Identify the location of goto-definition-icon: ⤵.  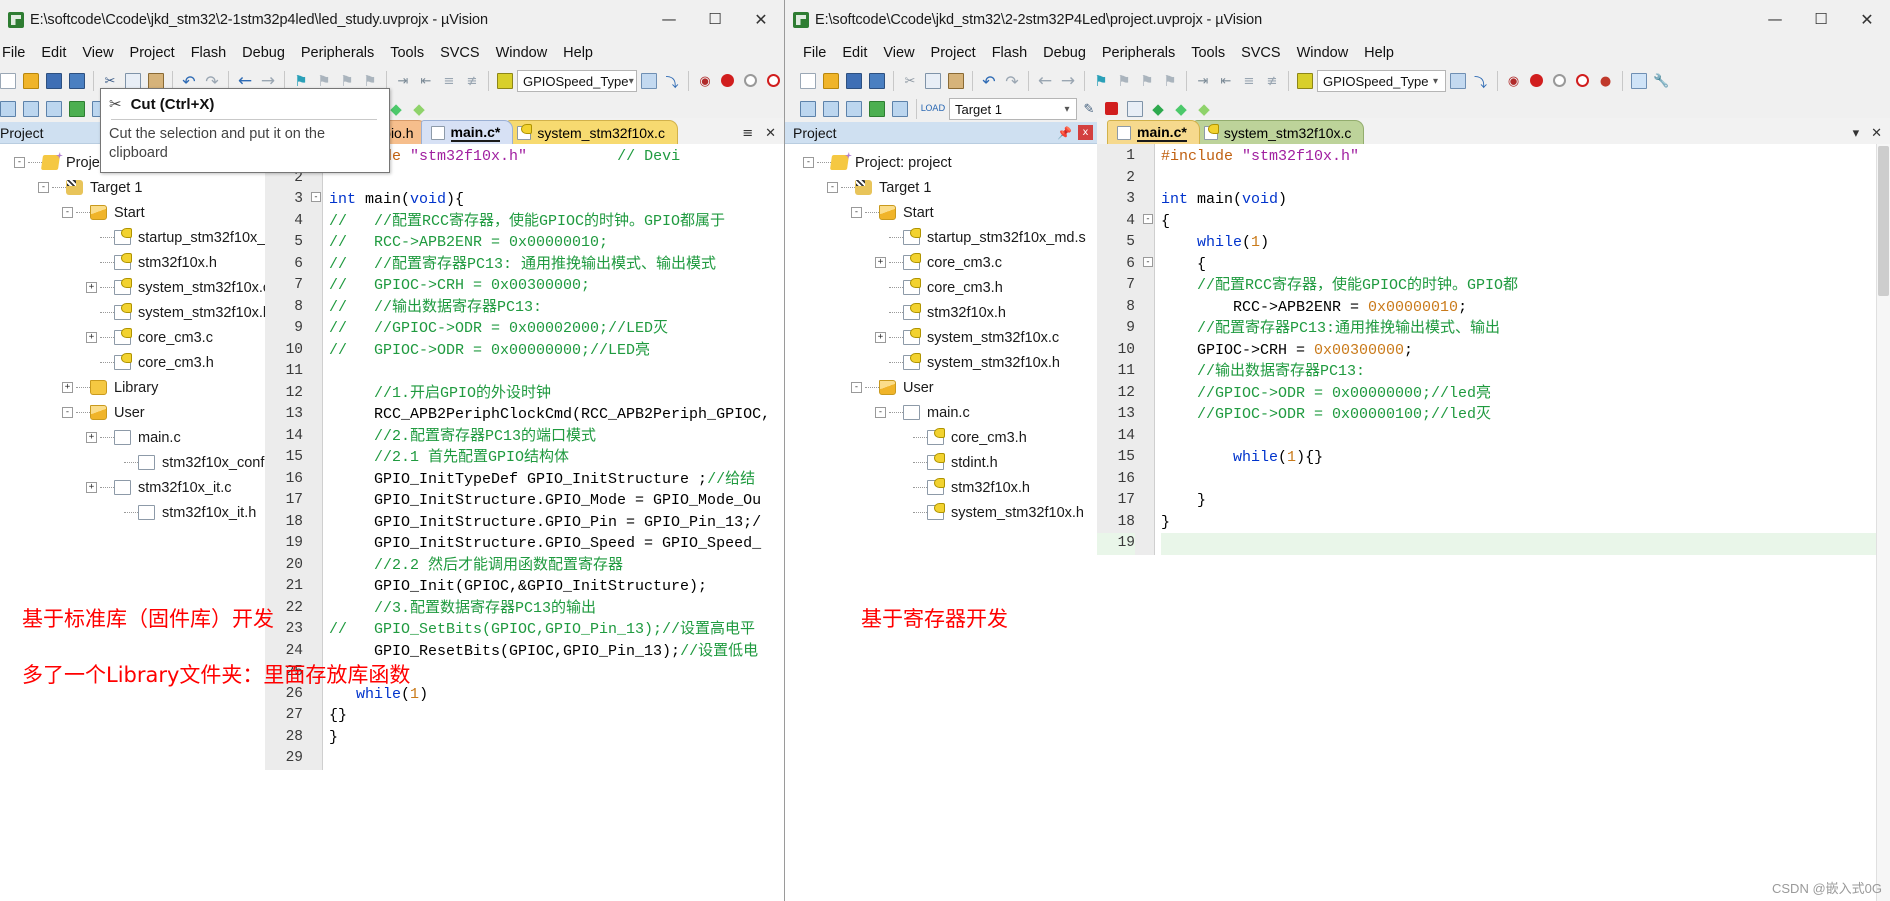
(672, 81).